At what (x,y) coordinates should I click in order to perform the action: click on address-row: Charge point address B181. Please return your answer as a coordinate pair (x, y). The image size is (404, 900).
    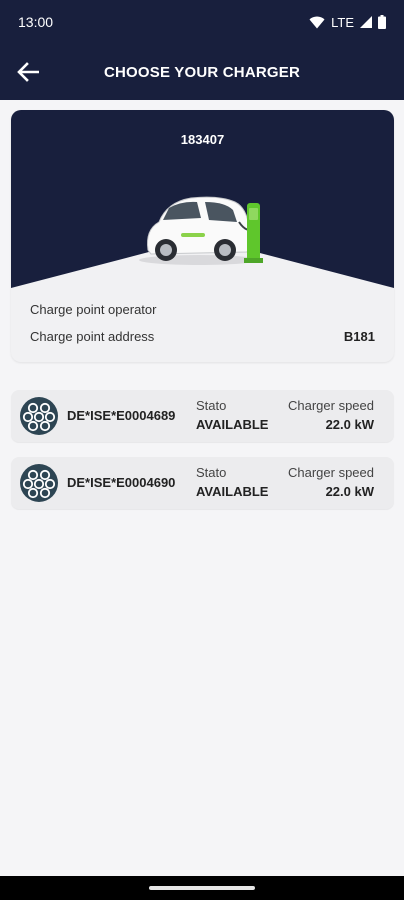
    Looking at the image, I should click on (202, 336).